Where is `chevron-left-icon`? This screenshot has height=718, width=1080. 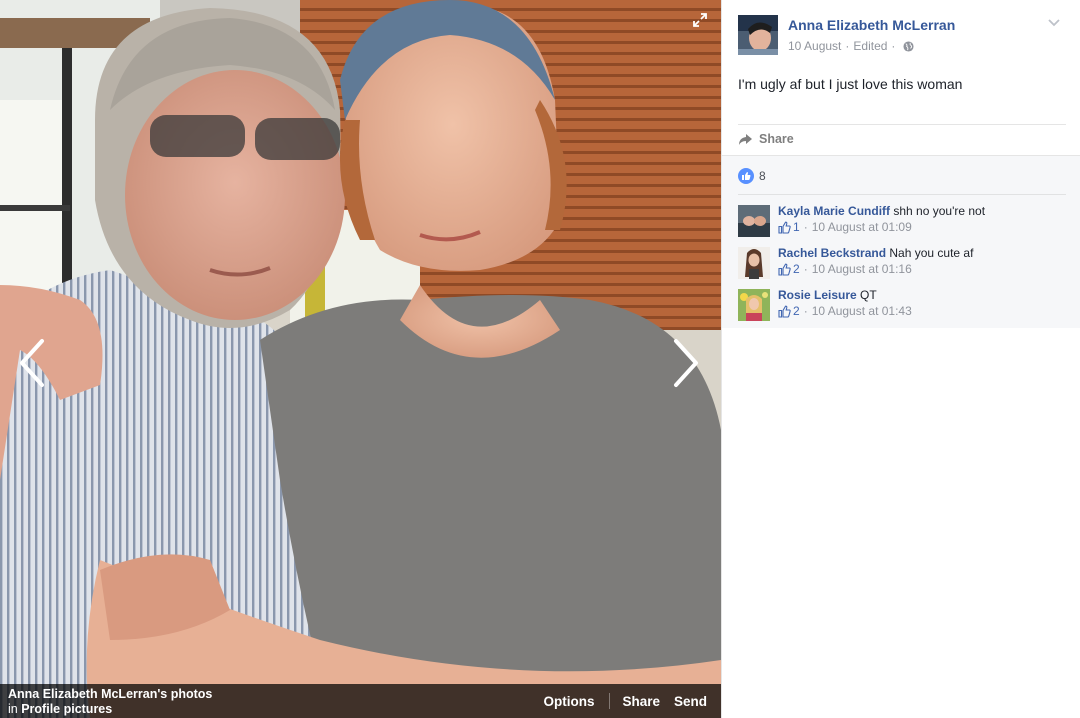 chevron-left-icon is located at coordinates (32, 363).